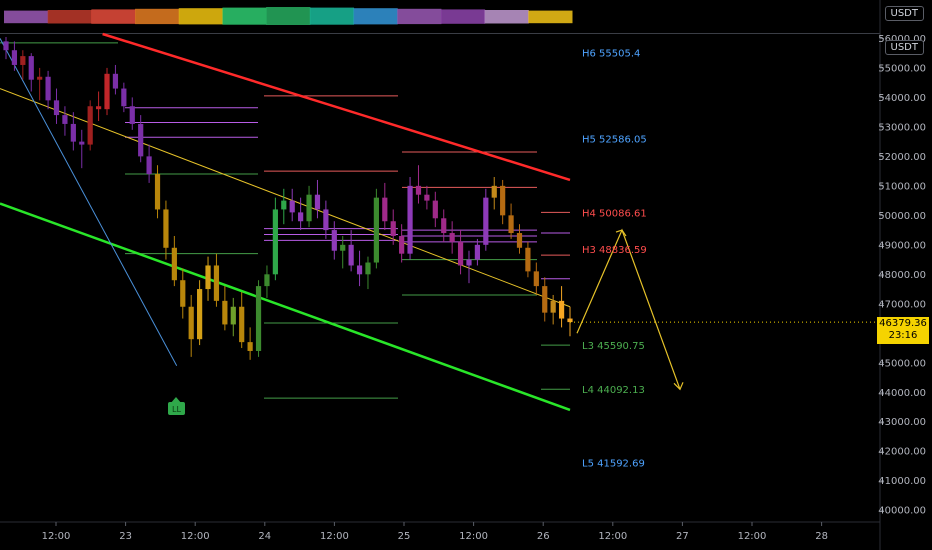 This screenshot has width=932, height=550. What do you see at coordinates (904, 47) in the screenshot?
I see `currency-badge-axis: USDT` at bounding box center [904, 47].